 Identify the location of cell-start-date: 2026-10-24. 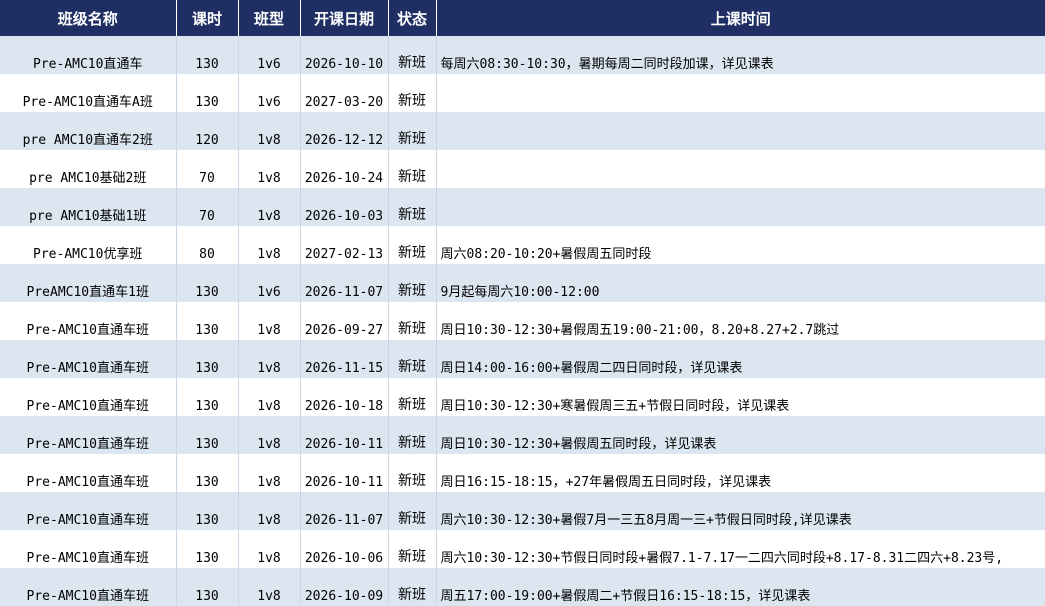
(344, 169).